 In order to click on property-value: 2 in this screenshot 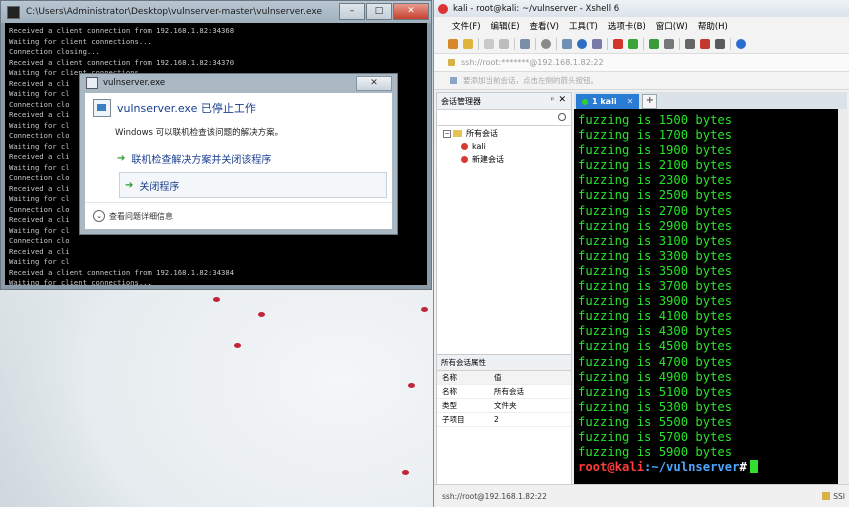, I will do `click(530, 420)`.